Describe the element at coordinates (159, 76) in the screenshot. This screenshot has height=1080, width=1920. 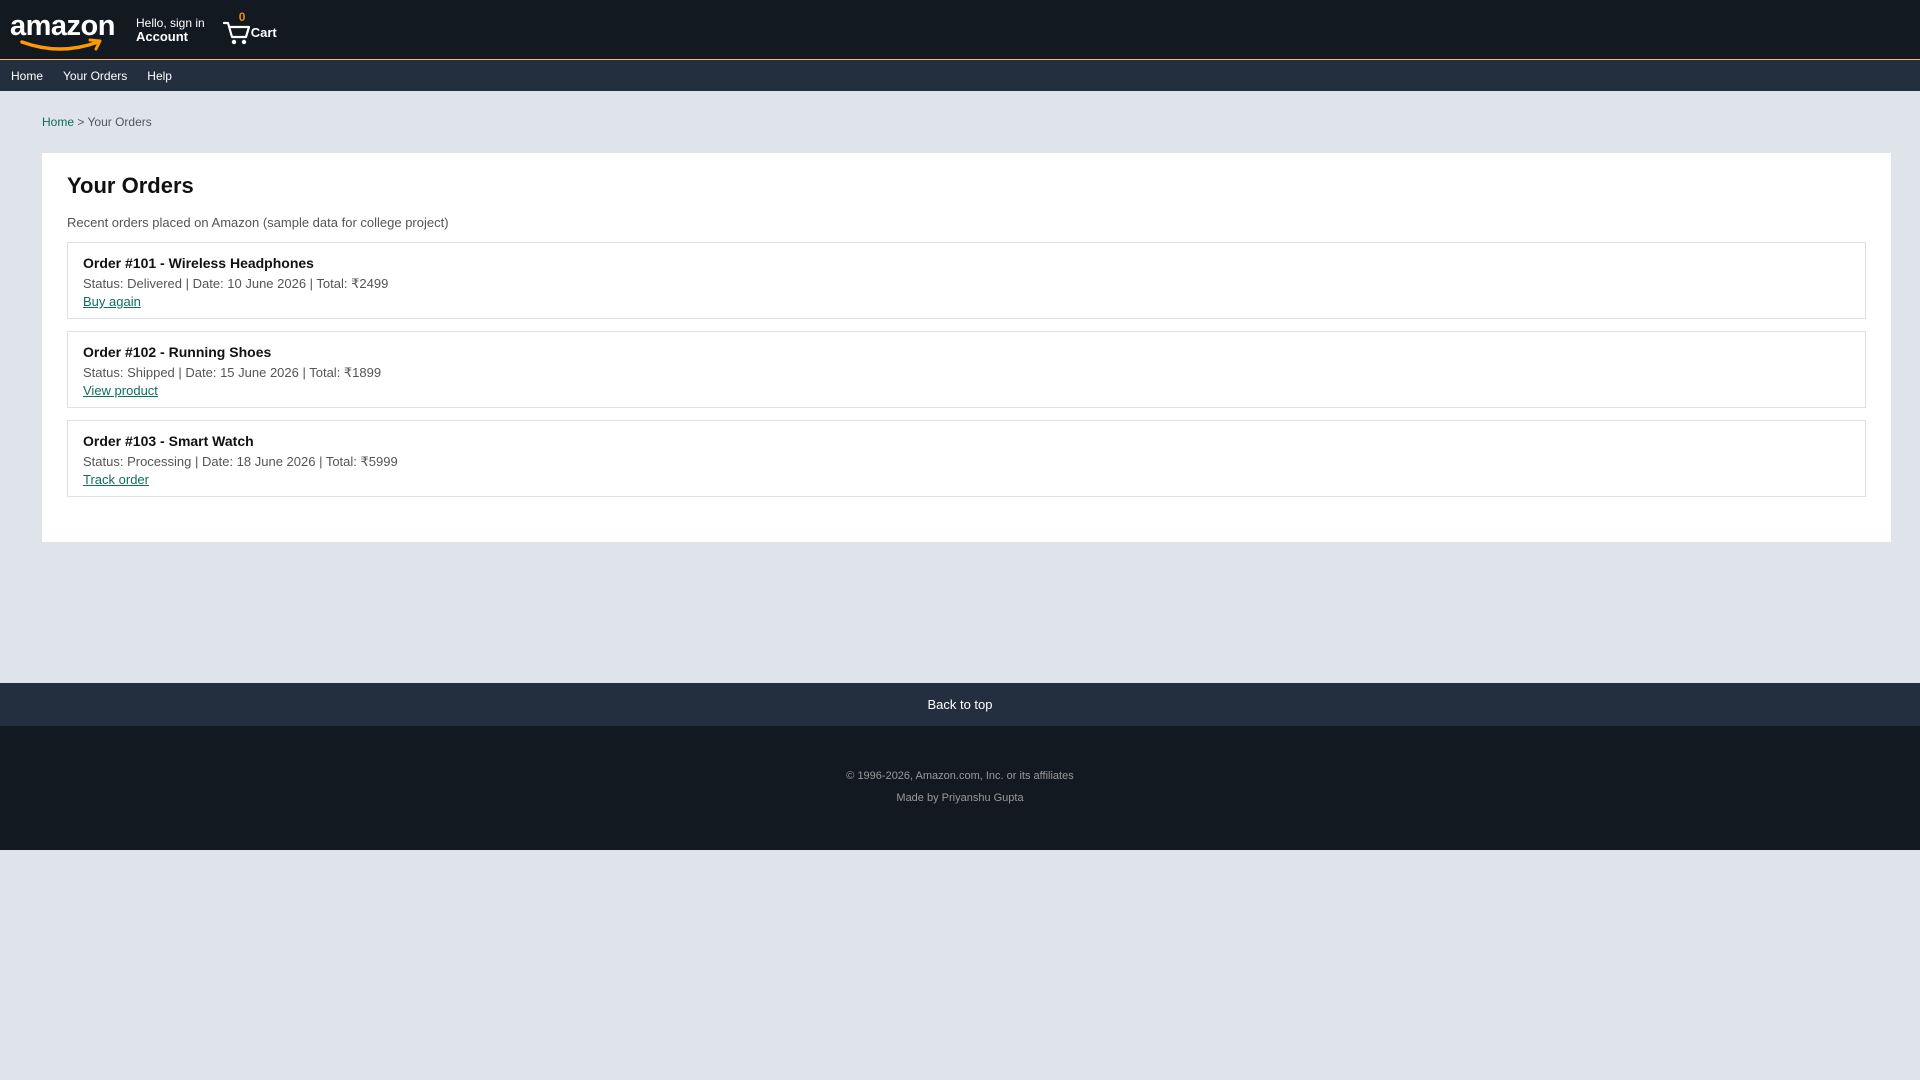
I see `nav-item-help: Help` at that location.